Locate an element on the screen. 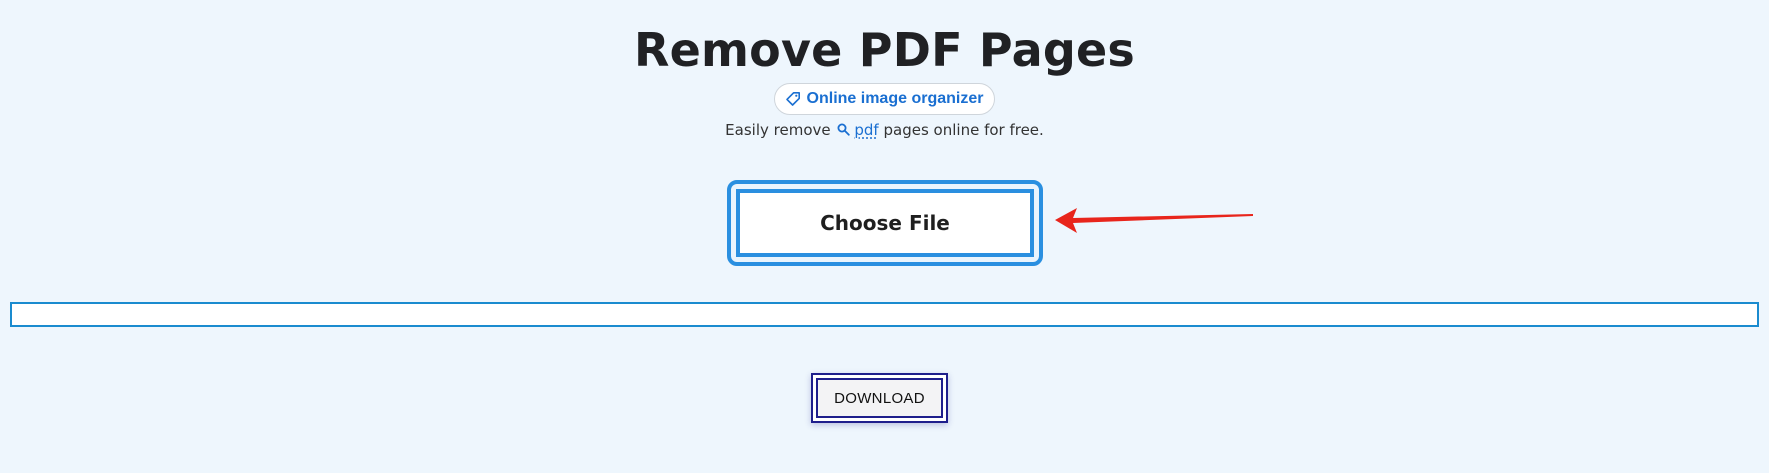 The image size is (1769, 473). page-title: Remove PDF Pages is located at coordinates (884, 50).